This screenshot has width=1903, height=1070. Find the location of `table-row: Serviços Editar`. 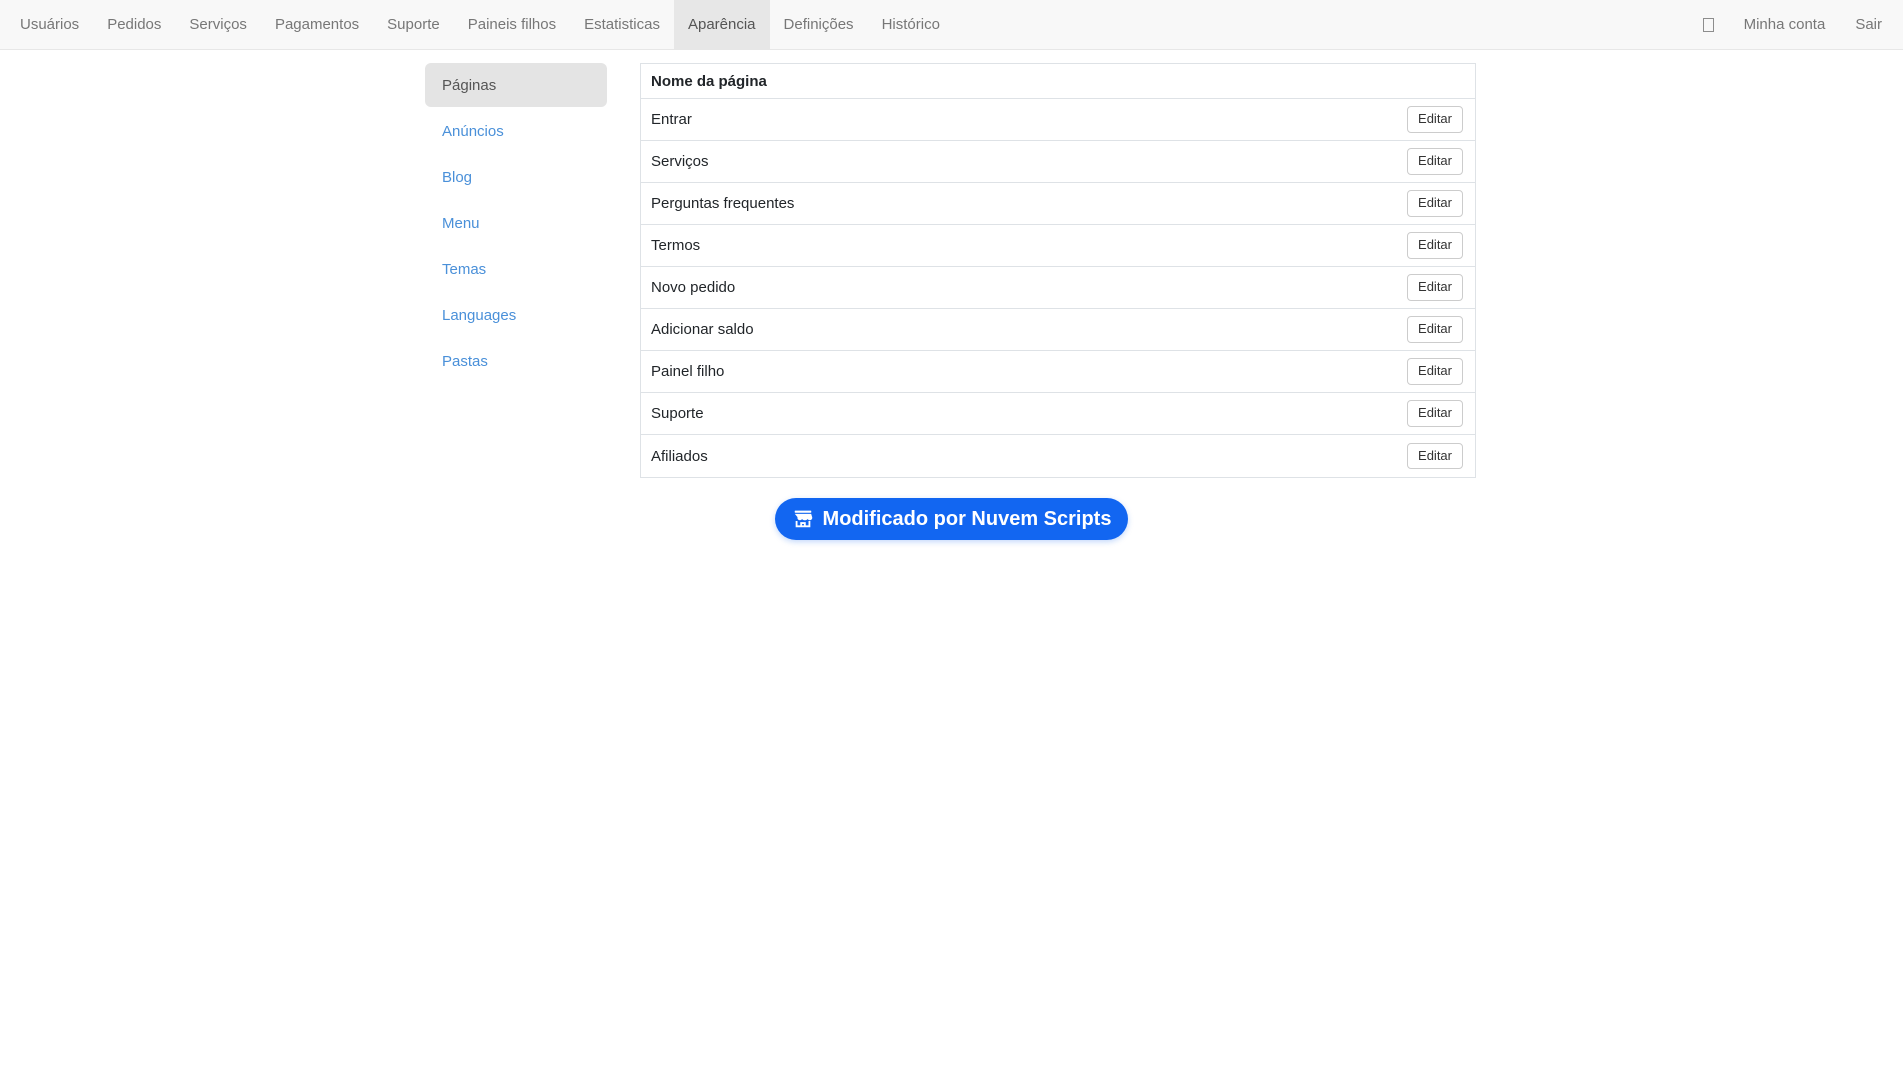

table-row: Serviços Editar is located at coordinates (1058, 162).